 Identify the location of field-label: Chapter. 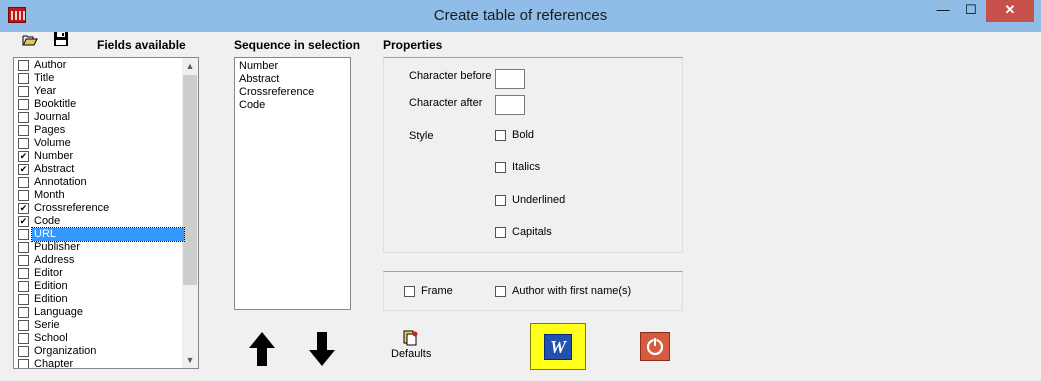
(54, 363).